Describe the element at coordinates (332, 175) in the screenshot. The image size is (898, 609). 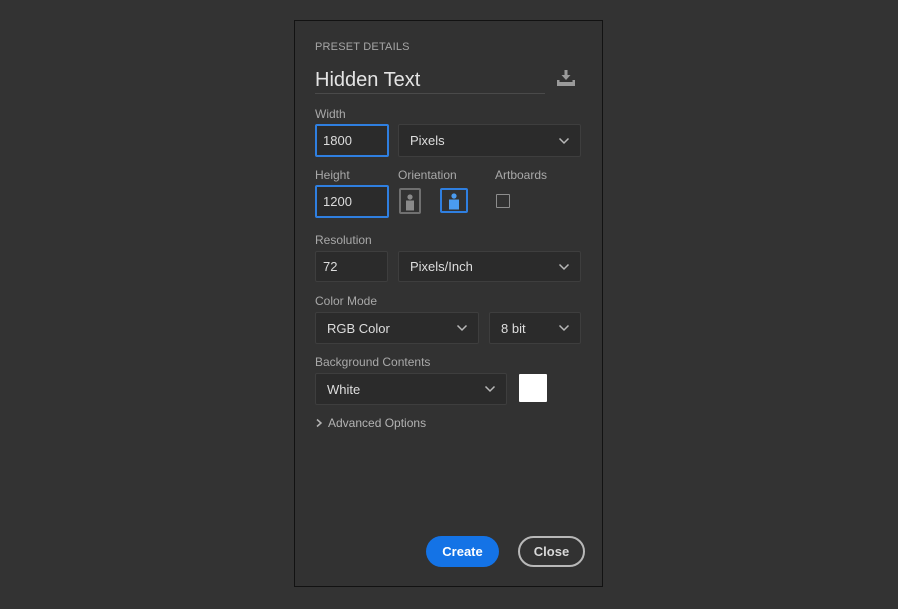
I see `height-label: Height` at that location.